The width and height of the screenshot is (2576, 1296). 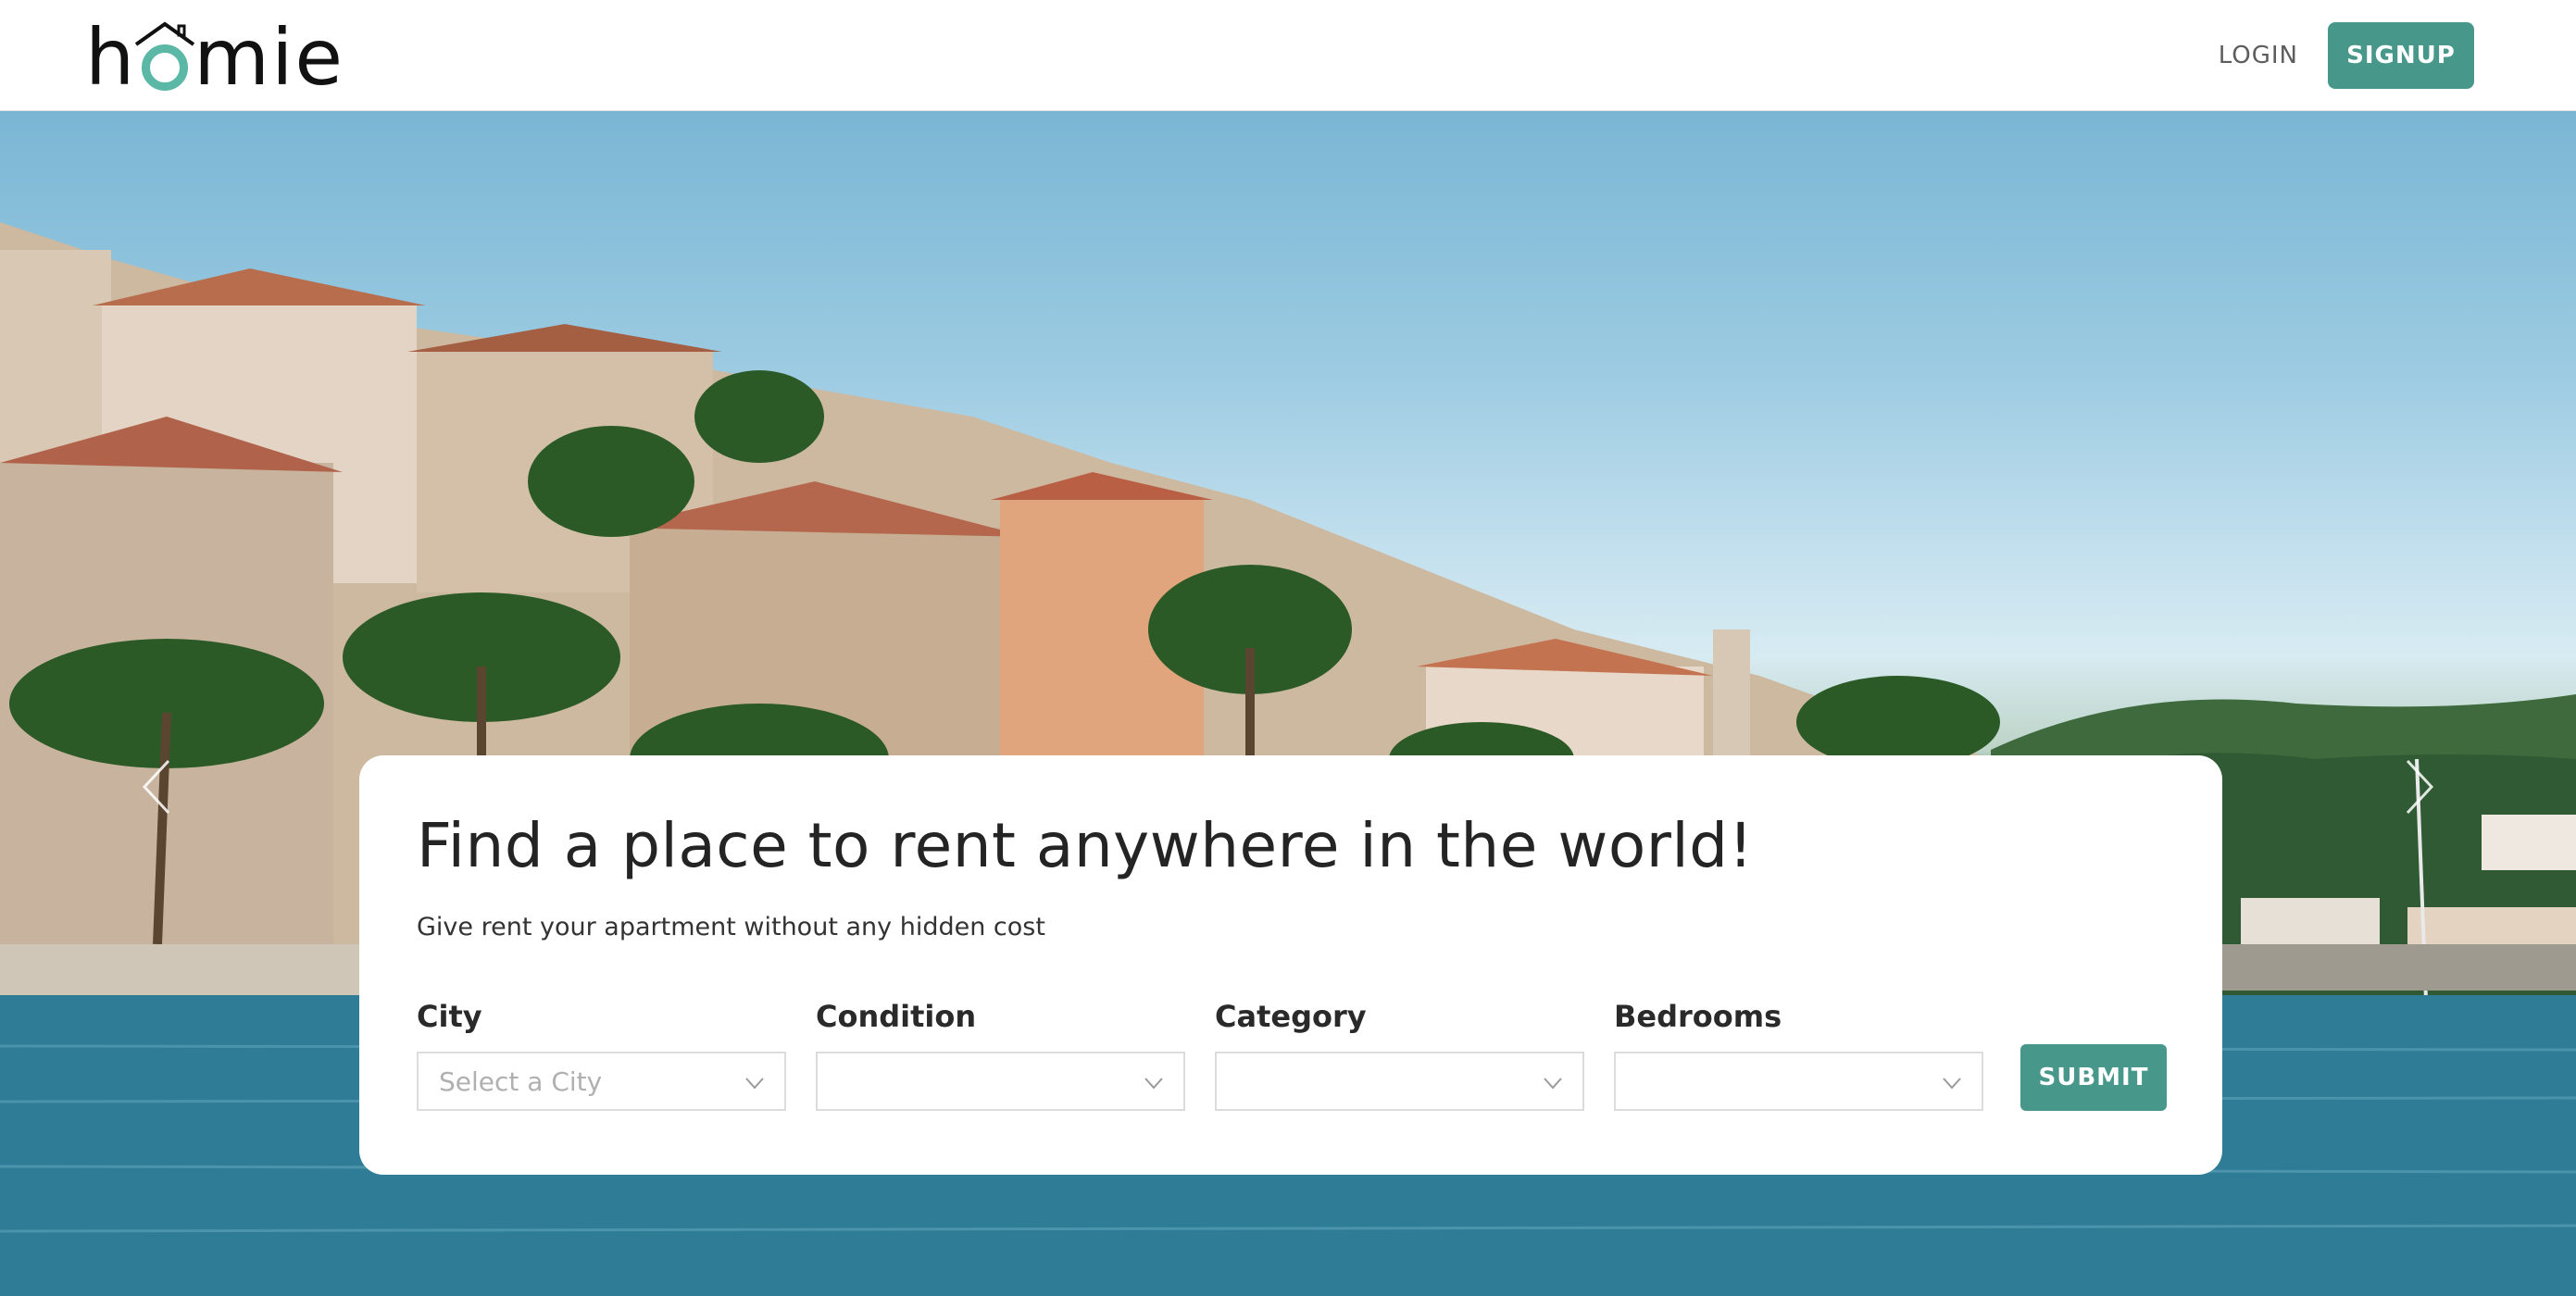 I want to click on carousel-next-button, so click(x=2418, y=787).